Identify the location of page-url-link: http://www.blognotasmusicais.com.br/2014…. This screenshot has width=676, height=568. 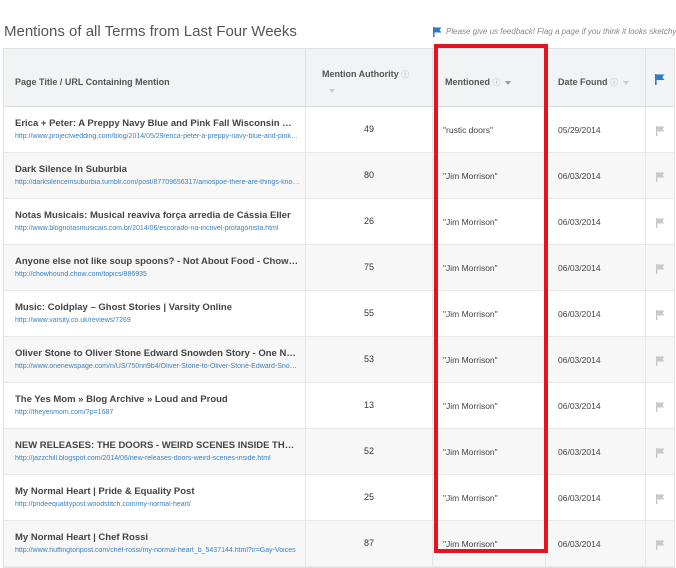
(157, 228).